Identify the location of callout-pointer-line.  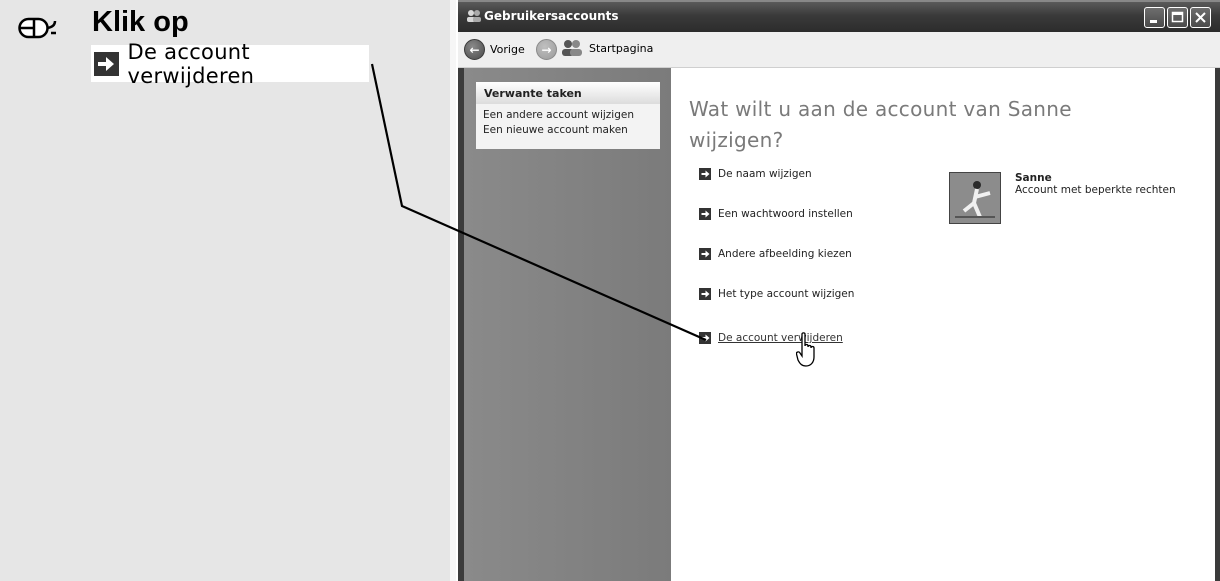
(538, 202).